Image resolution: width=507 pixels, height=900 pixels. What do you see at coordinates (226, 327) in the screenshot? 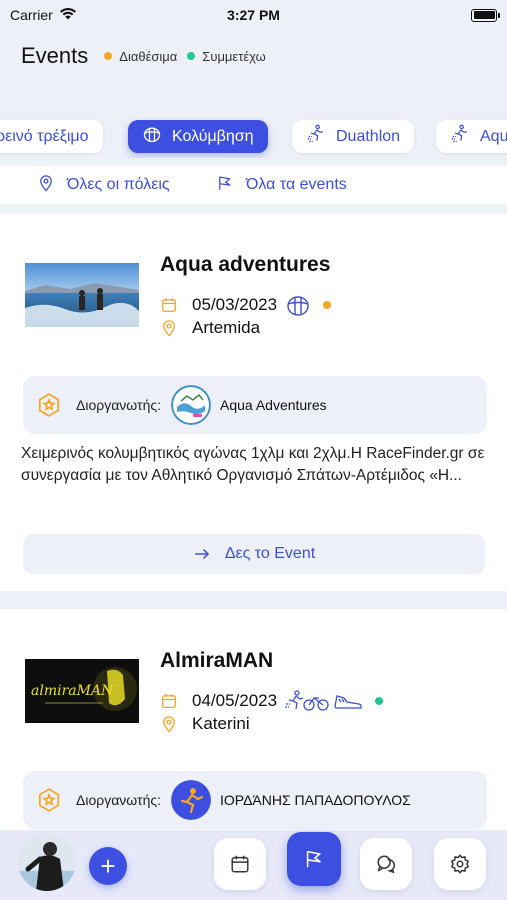
I see `event-location: Artemida` at bounding box center [226, 327].